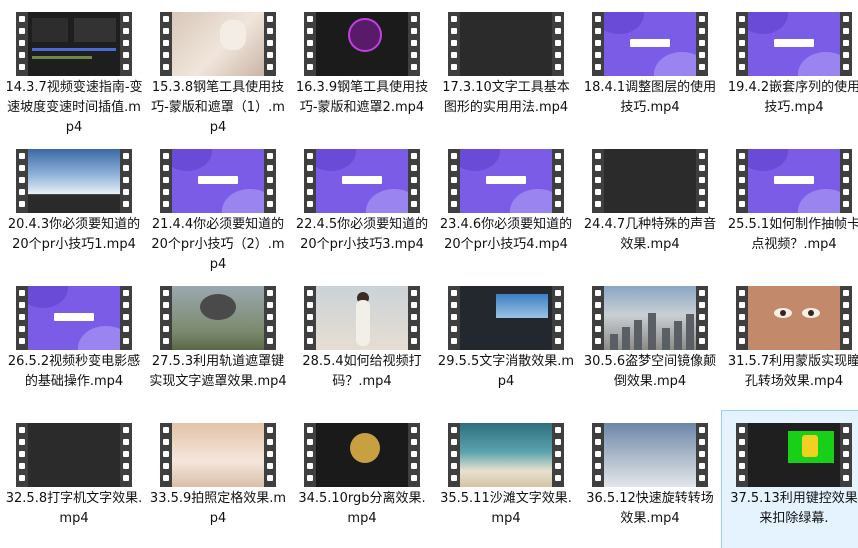 The image size is (858, 548). I want to click on file-item: 14.3.7视频变速指南-变速坡度变速时间插值.mp4, so click(74, 68).